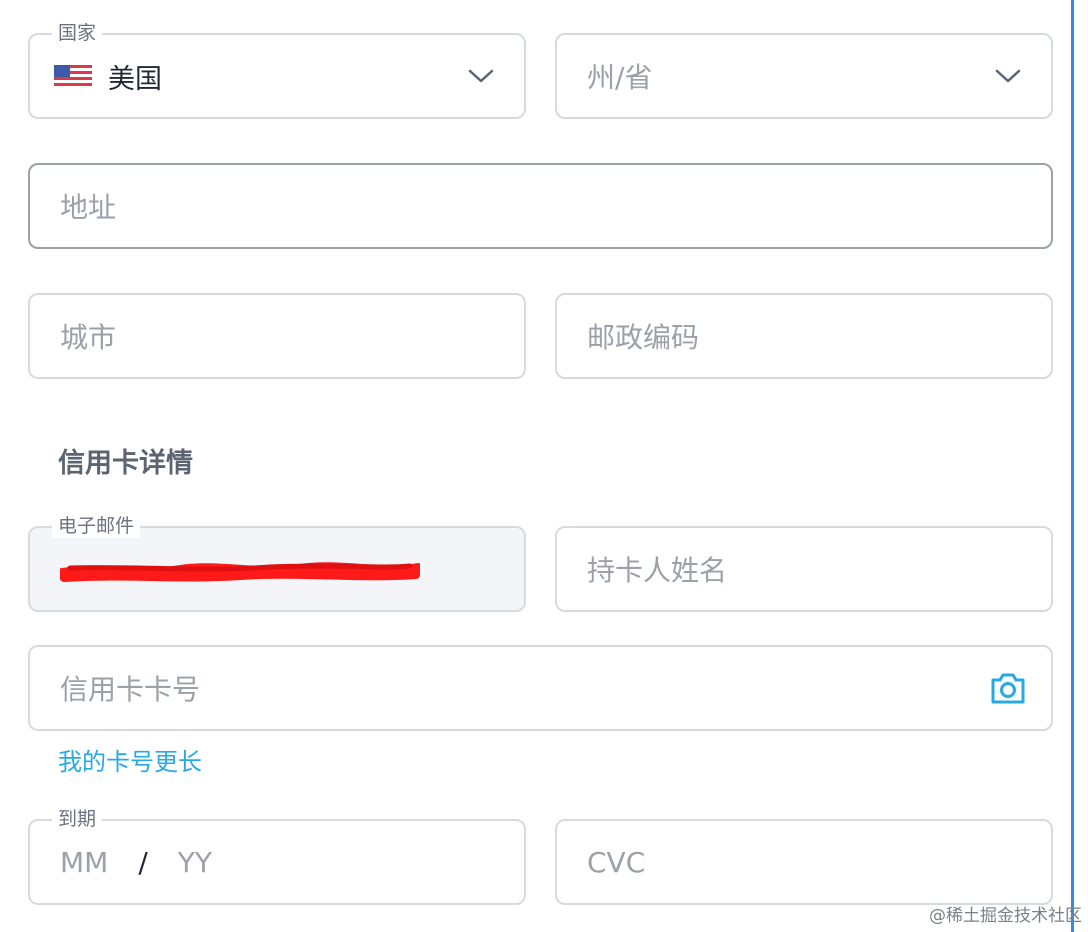 Image resolution: width=1088 pixels, height=932 pixels. Describe the element at coordinates (88, 207) in the screenshot. I see `address-placeholder: 地址` at that location.